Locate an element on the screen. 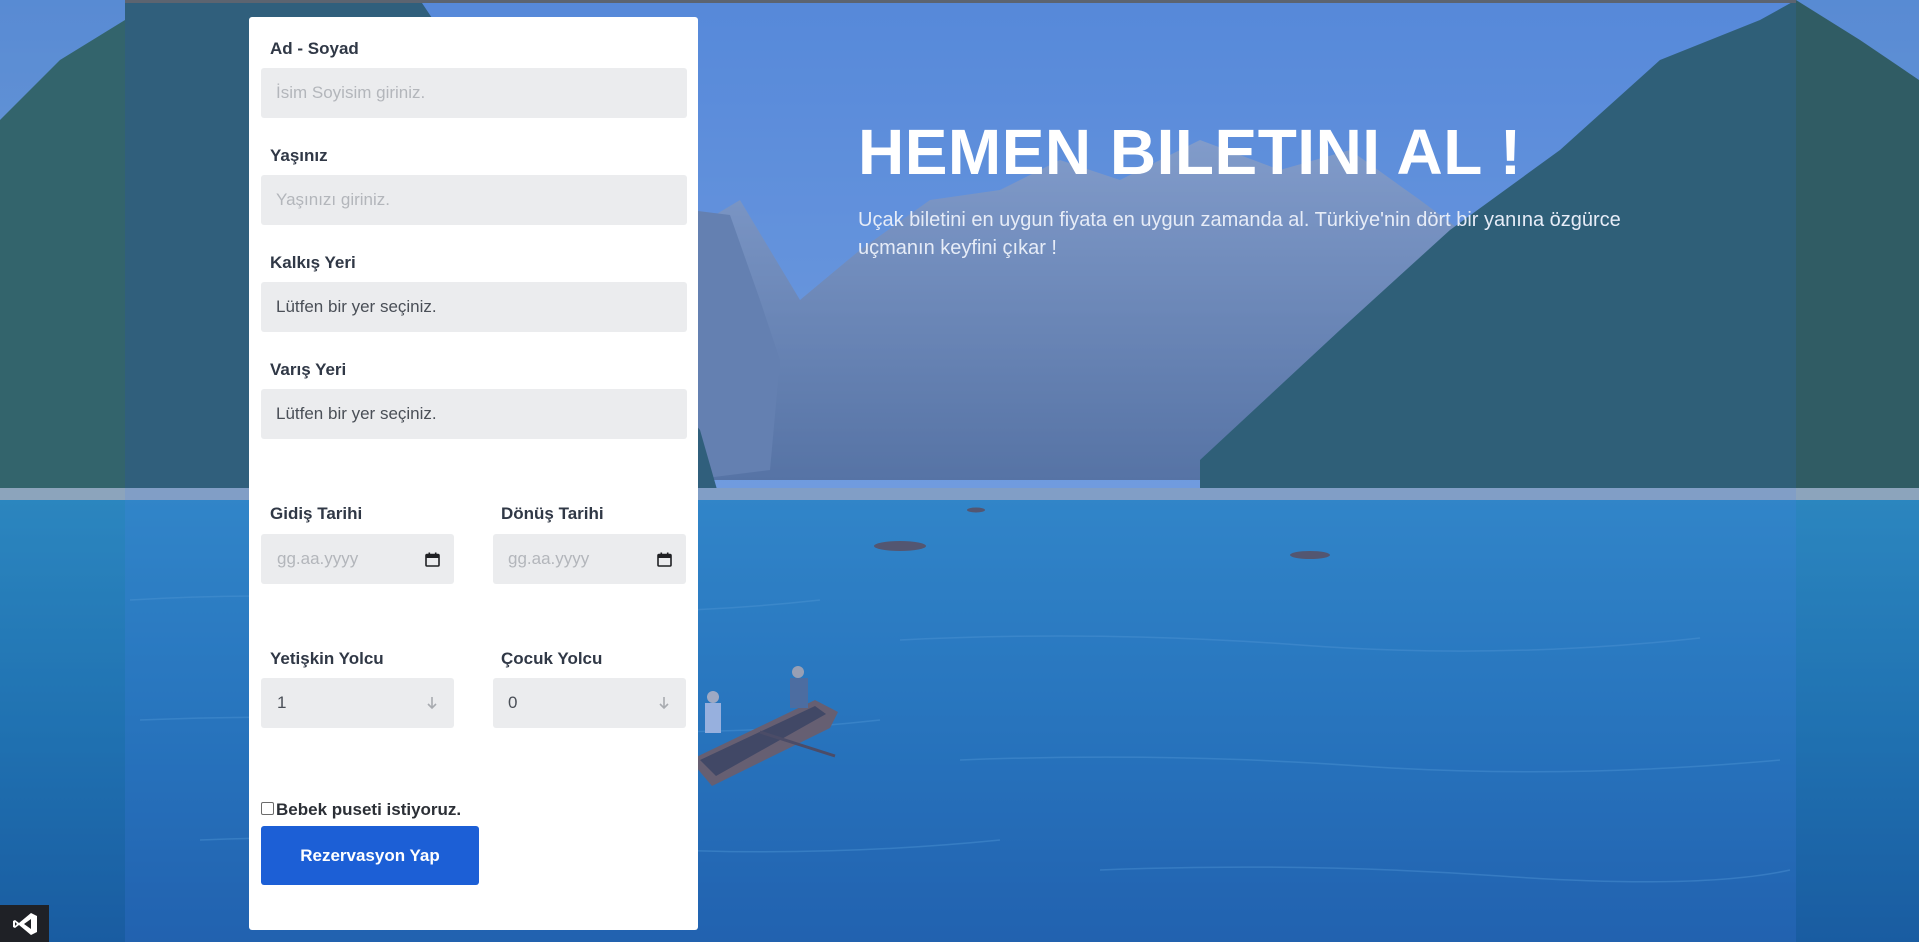 Image resolution: width=1919 pixels, height=942 pixels. departure-label: Kalkış Yeri is located at coordinates (313, 262).